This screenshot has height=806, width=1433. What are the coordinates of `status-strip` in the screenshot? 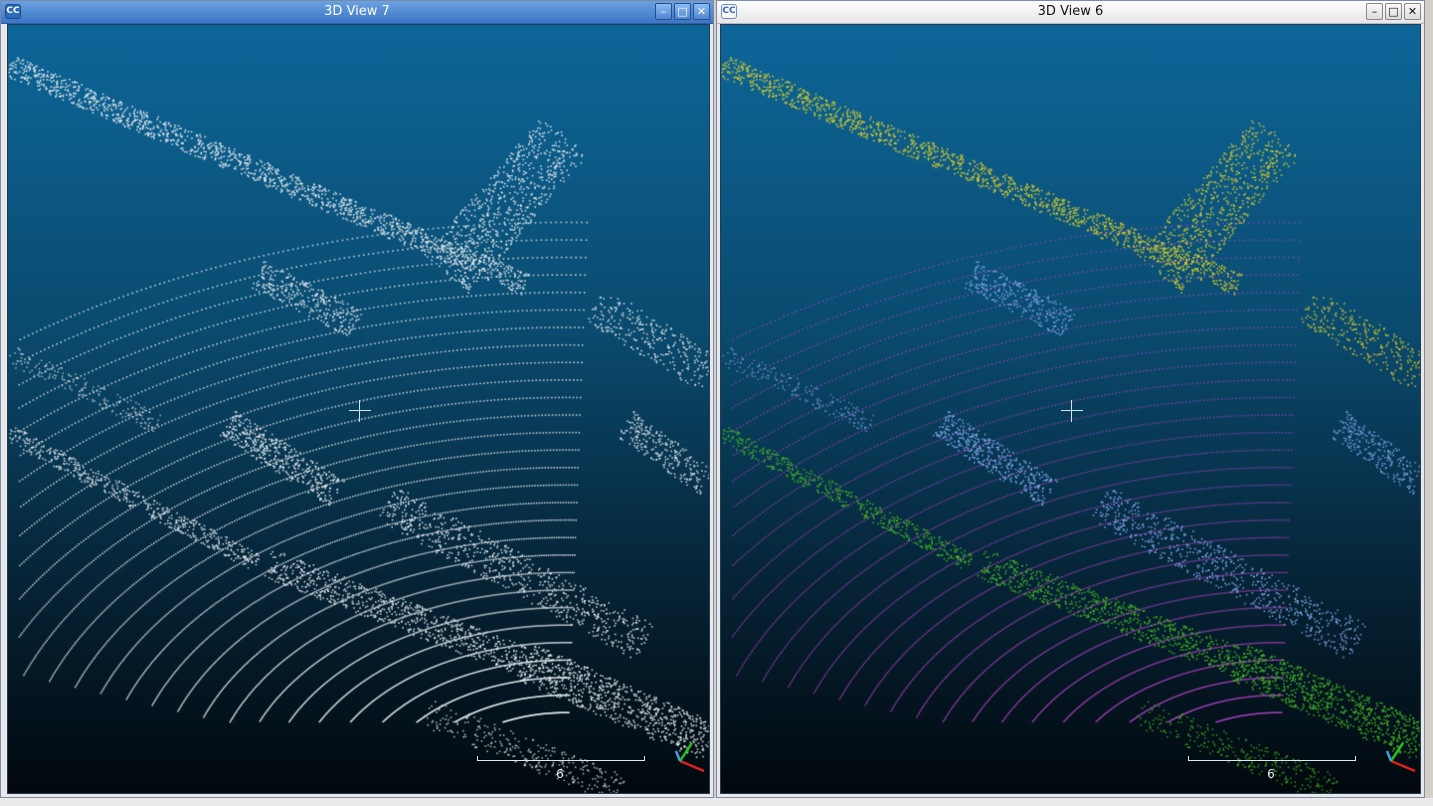 It's located at (716, 802).